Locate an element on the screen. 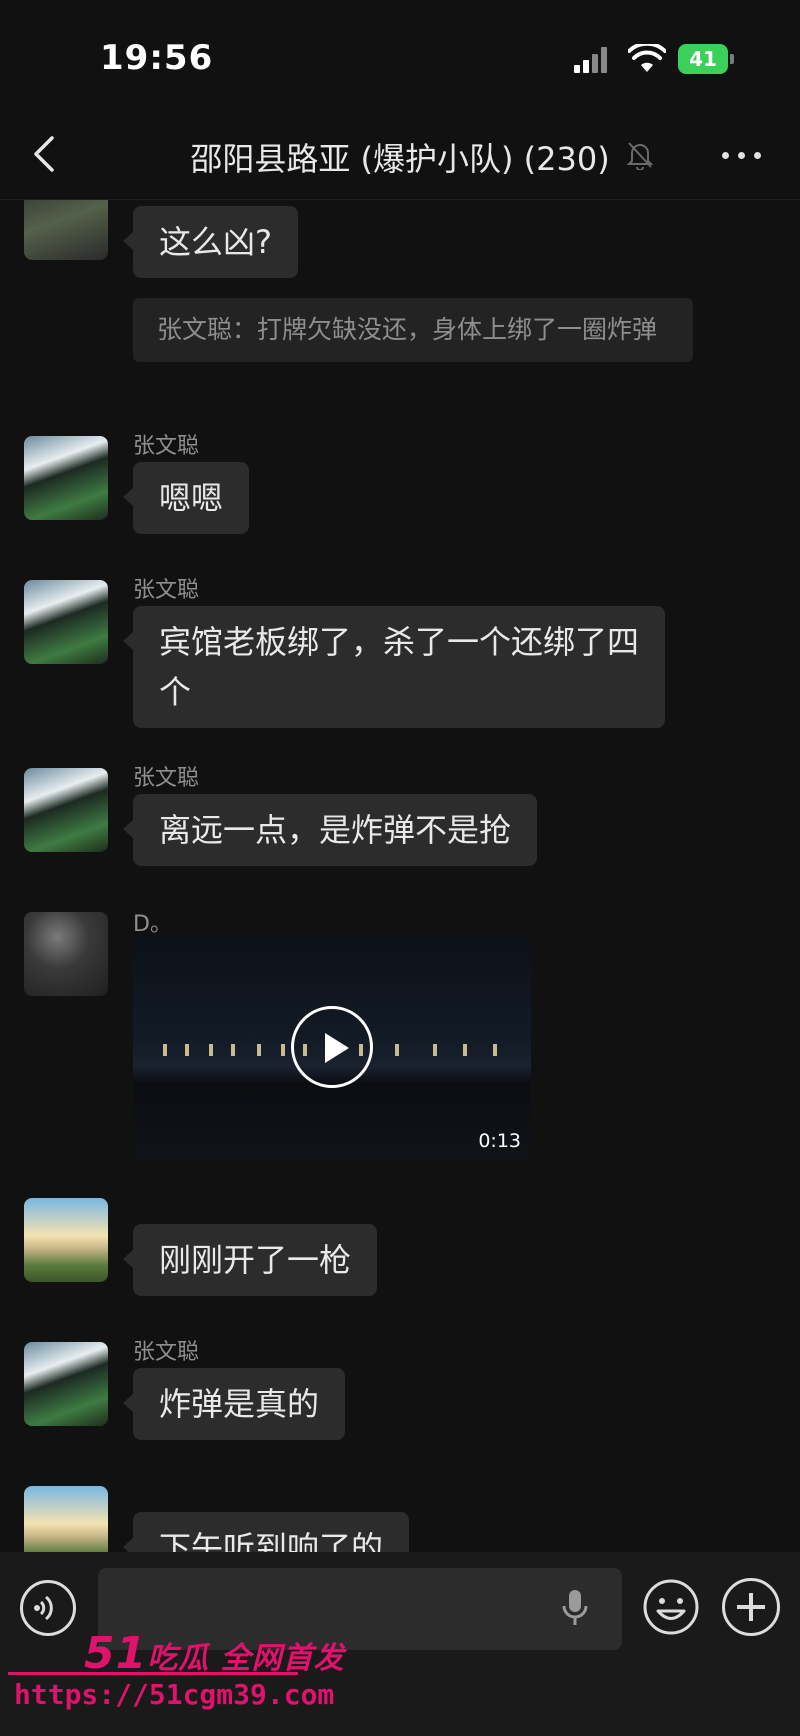 The image size is (800, 1736). sender-name: D。 is located at coordinates (152, 924).